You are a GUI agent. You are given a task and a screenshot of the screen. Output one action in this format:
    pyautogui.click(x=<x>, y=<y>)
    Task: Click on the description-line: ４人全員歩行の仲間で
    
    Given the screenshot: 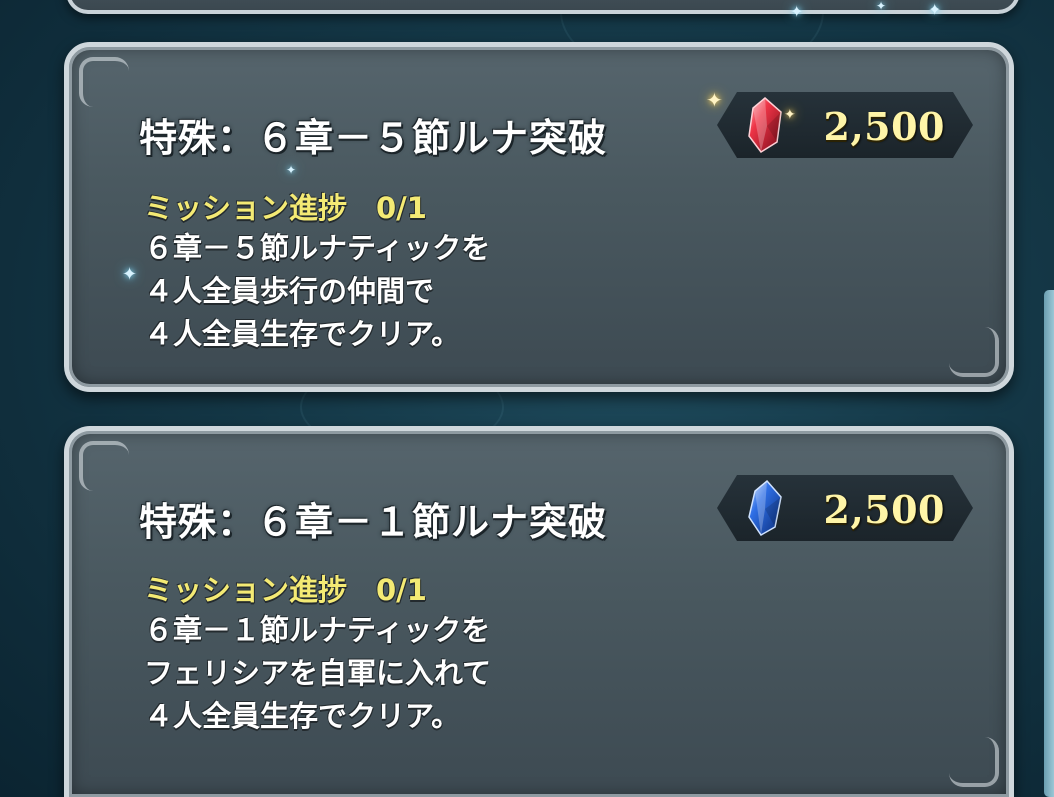 What is the action you would take?
    pyautogui.click(x=289, y=291)
    